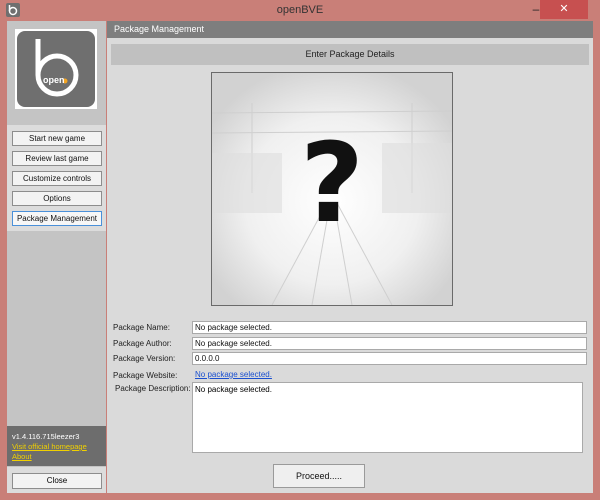 This screenshot has height=500, width=600. What do you see at coordinates (141, 327) in the screenshot?
I see `package-name-label: Package Name:` at bounding box center [141, 327].